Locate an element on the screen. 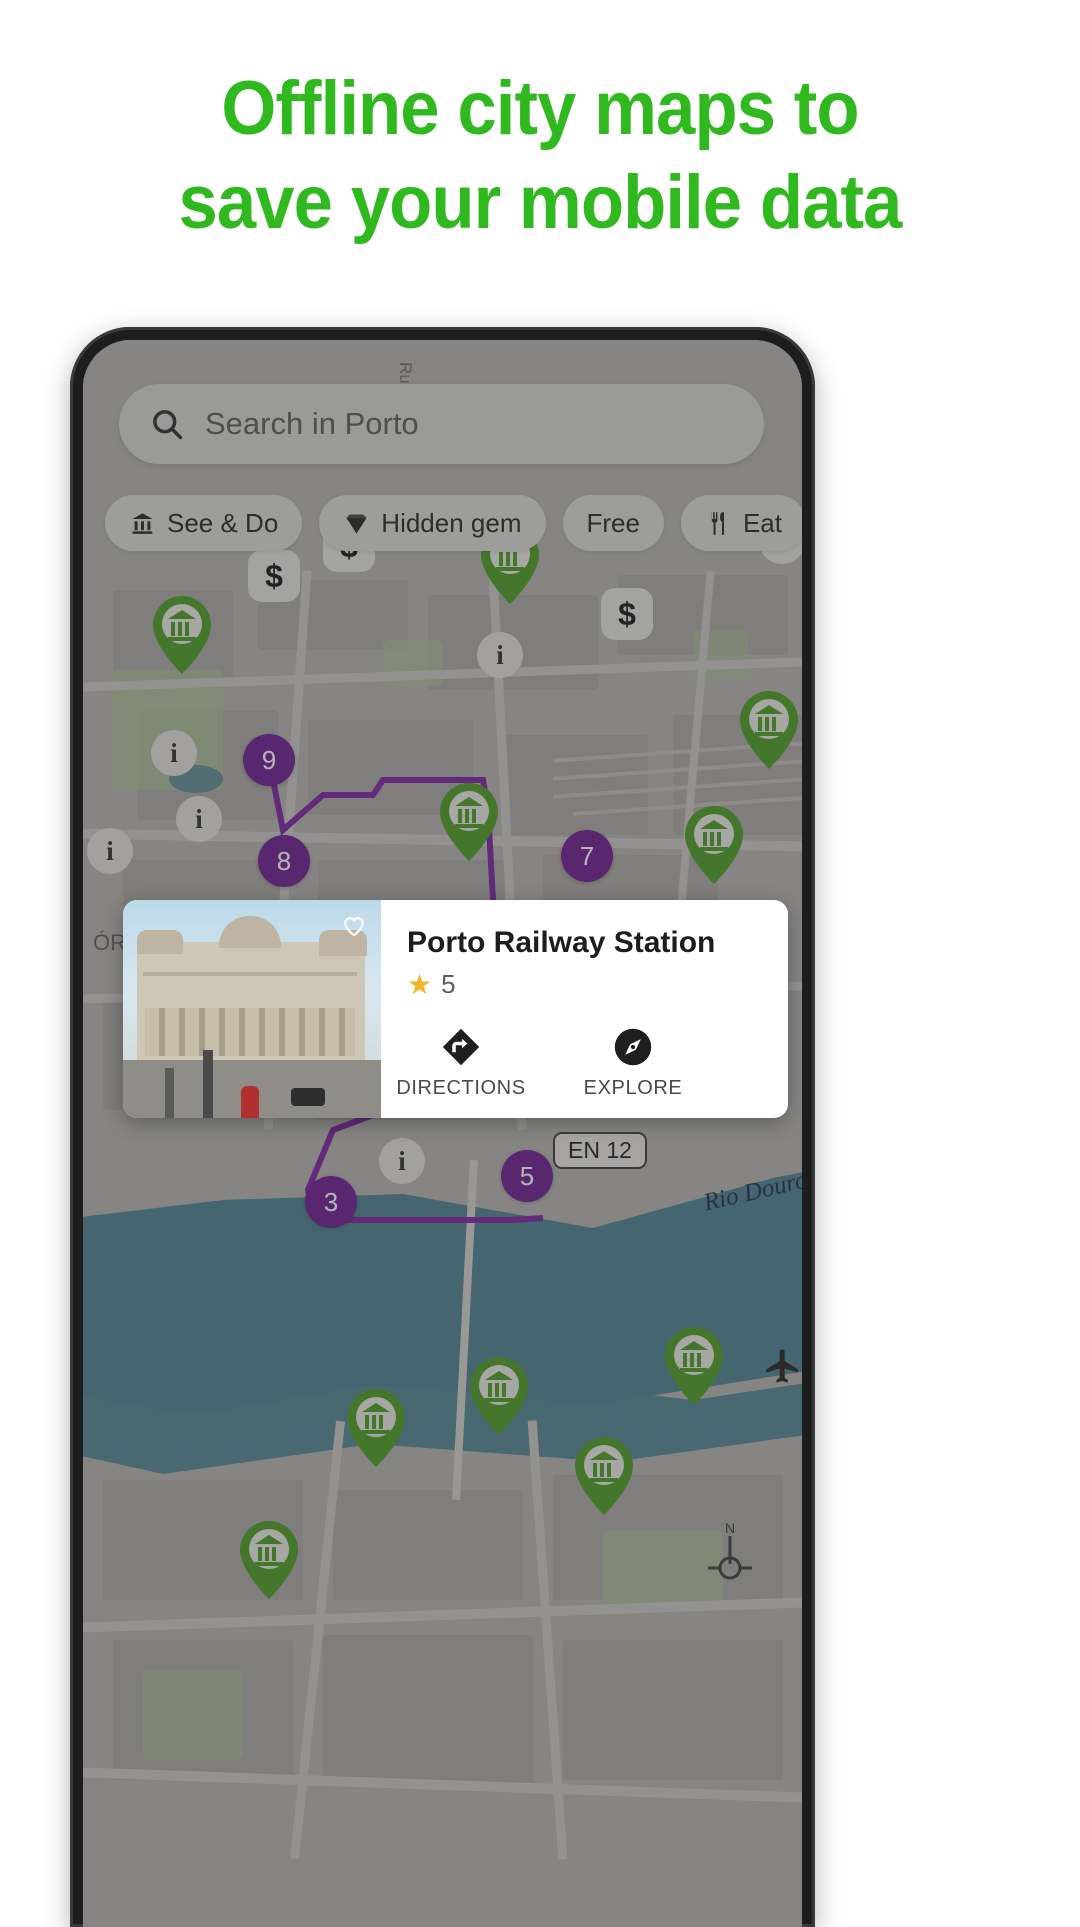 The width and height of the screenshot is (1080, 1927). filter-chip-see-and-do: See & Do is located at coordinates (204, 523).